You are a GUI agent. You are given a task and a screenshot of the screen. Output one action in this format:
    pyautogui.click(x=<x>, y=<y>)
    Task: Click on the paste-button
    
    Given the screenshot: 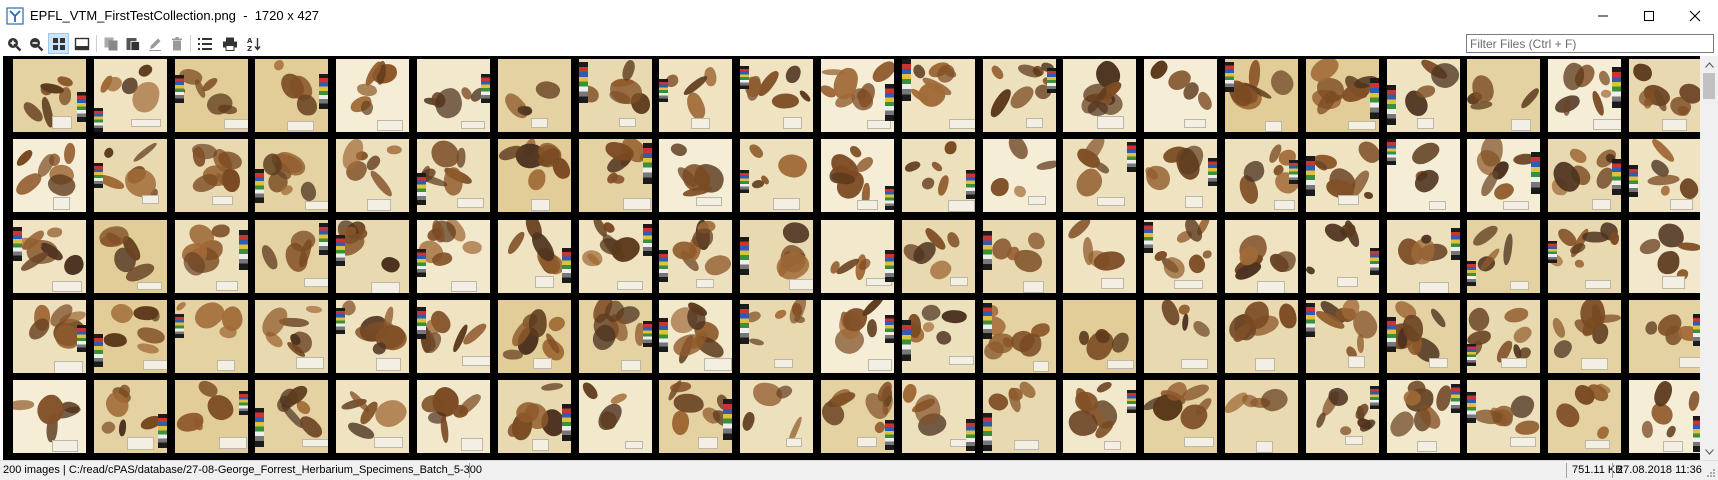 What is the action you would take?
    pyautogui.click(x=132, y=43)
    